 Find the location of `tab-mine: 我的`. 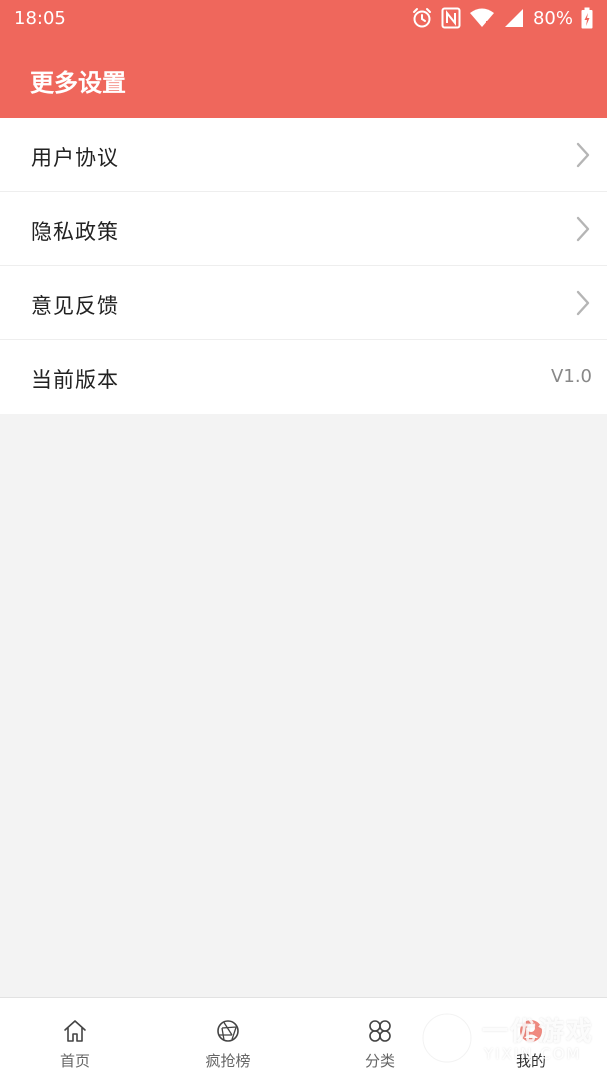

tab-mine: 我的 is located at coordinates (531, 1039).